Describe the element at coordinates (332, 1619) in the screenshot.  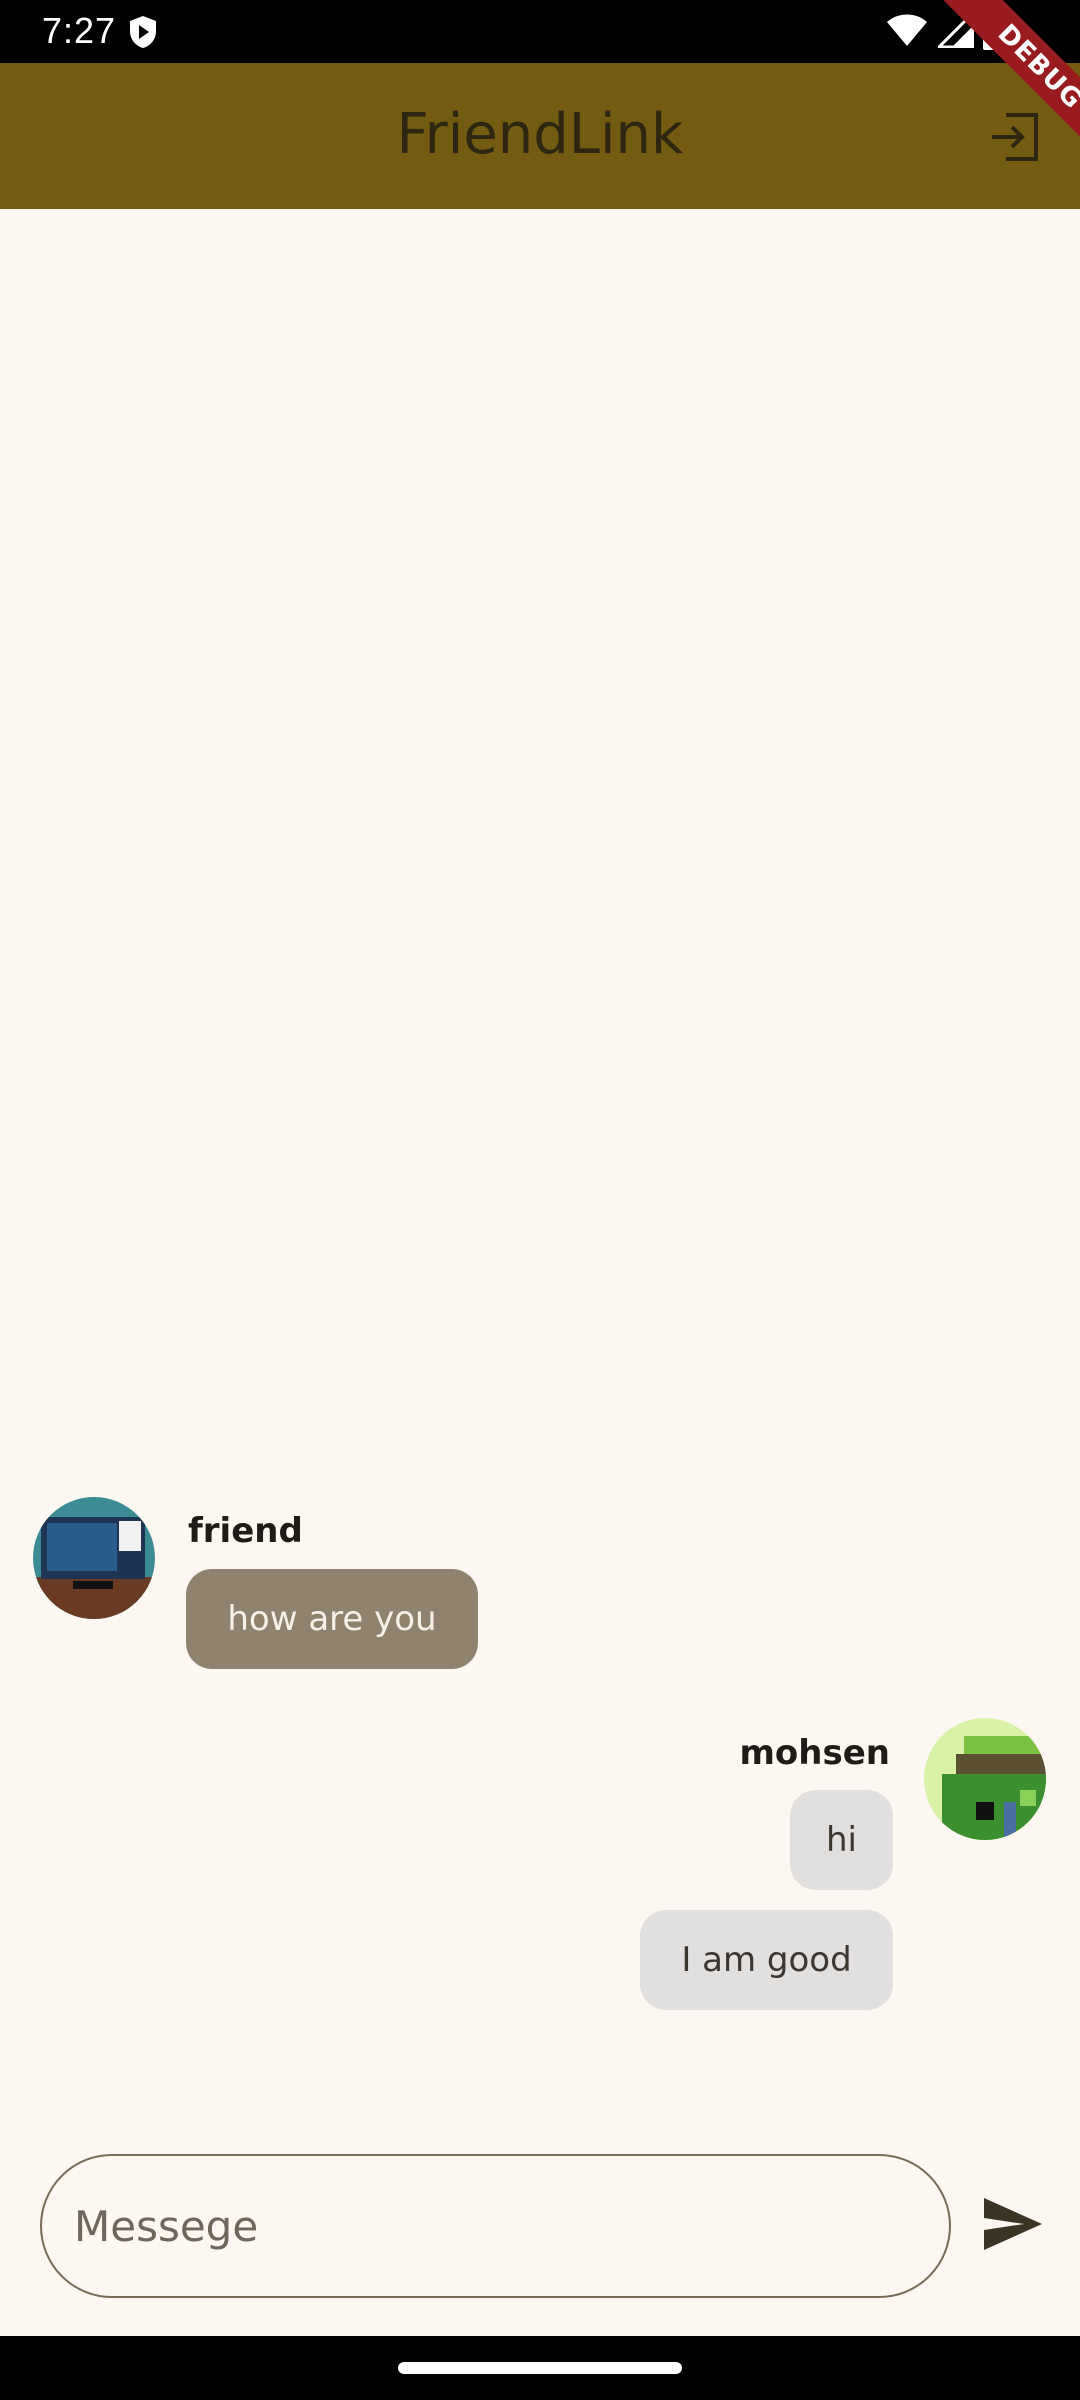
I see `message-bubble-friend: how are you` at that location.